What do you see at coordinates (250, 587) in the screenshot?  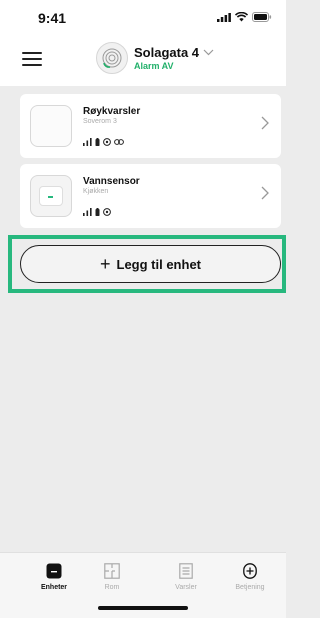 I see `tab-control-label: Betjening` at bounding box center [250, 587].